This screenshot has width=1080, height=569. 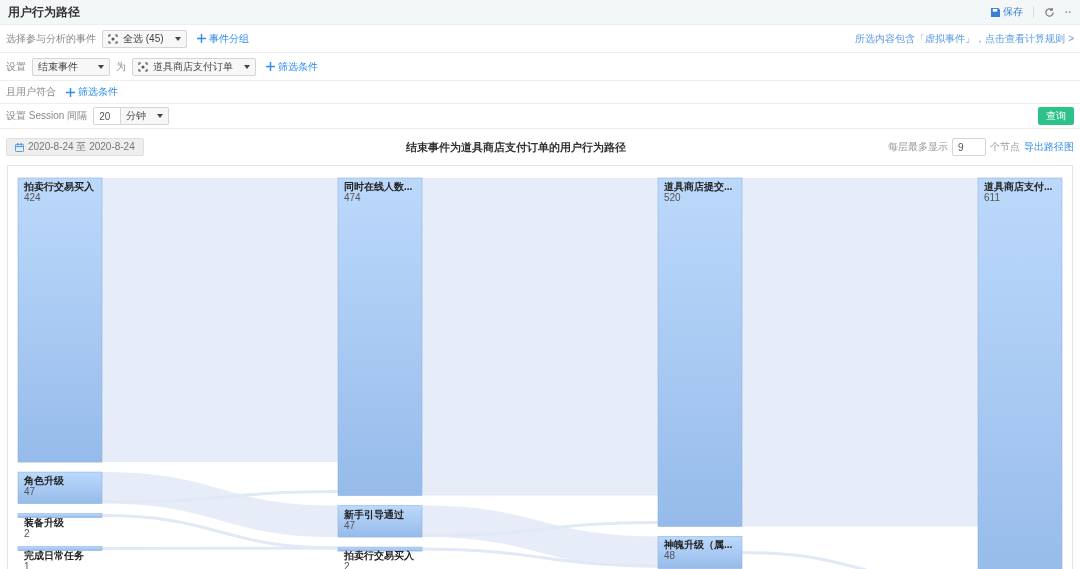 What do you see at coordinates (352, 197) in the screenshot?
I see `node-count: 474` at bounding box center [352, 197].